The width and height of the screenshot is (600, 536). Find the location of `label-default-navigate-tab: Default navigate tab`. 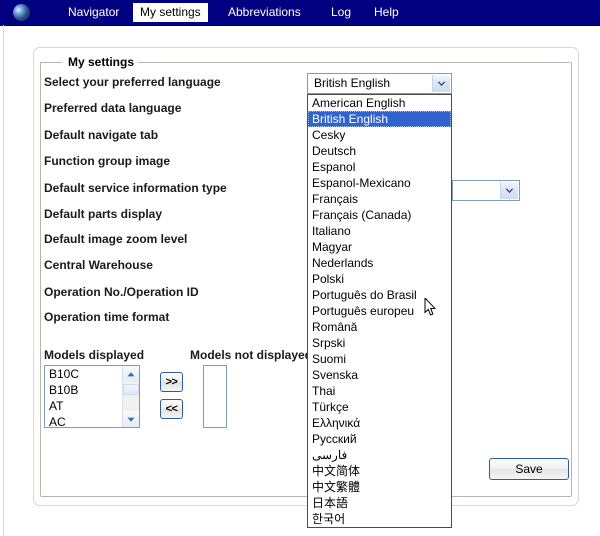

label-default-navigate-tab: Default navigate tab is located at coordinates (101, 135).